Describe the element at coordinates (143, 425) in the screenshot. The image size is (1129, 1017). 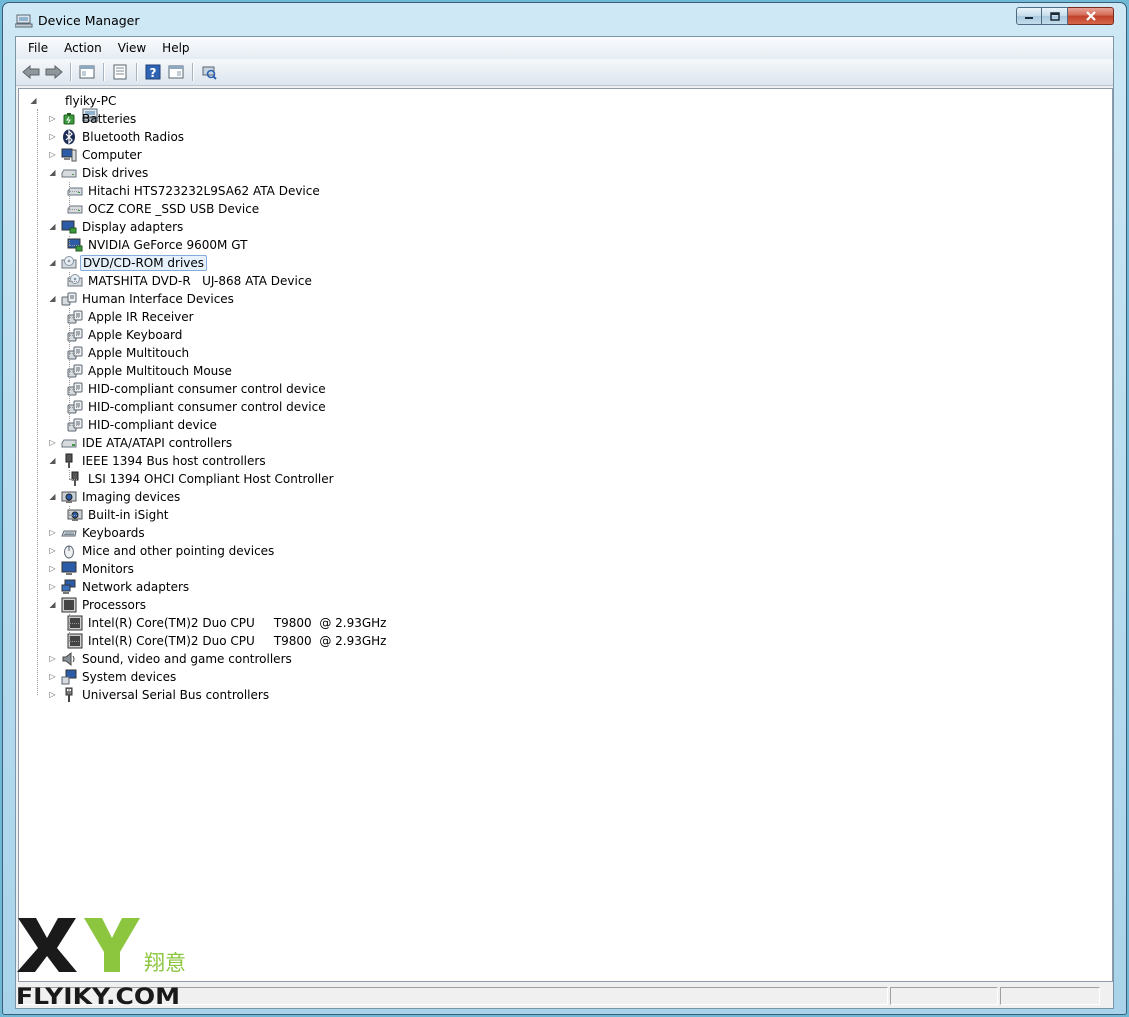
I see `tree-device-hid-compliant-device: HID-compliant device` at that location.